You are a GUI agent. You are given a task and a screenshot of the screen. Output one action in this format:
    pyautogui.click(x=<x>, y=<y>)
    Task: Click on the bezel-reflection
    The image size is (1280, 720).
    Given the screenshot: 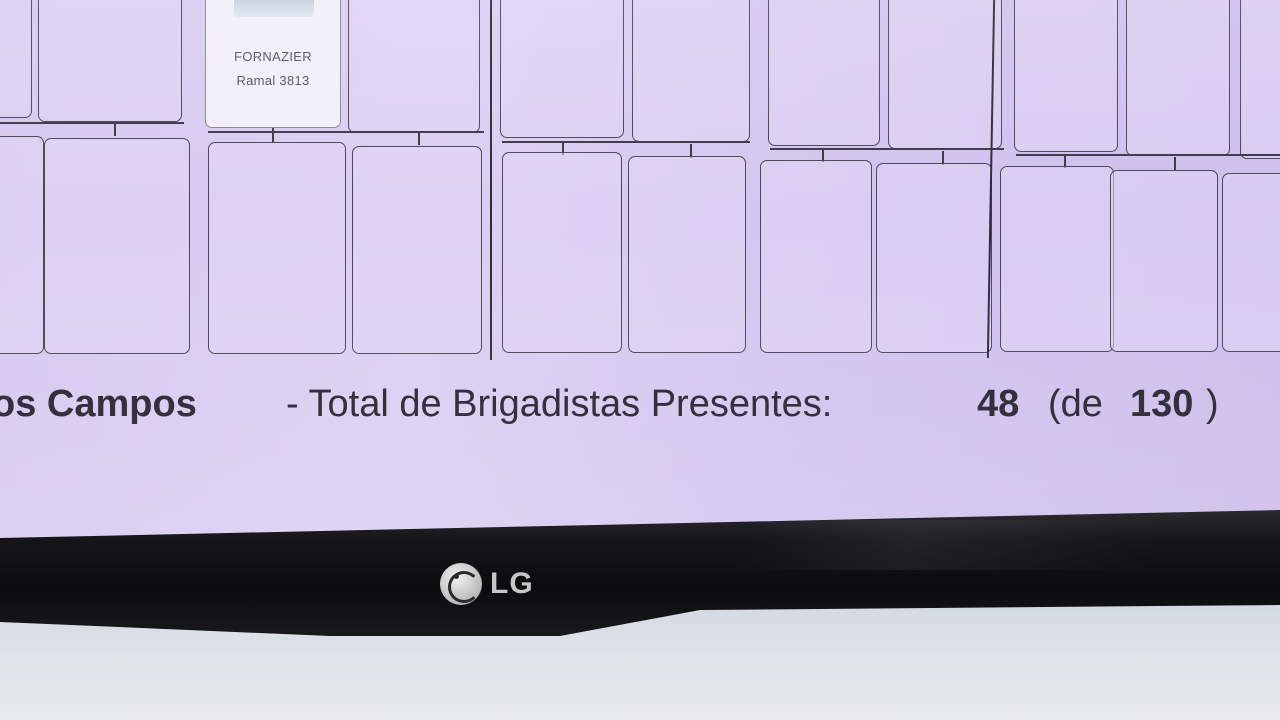 What is the action you would take?
    pyautogui.click(x=950, y=545)
    